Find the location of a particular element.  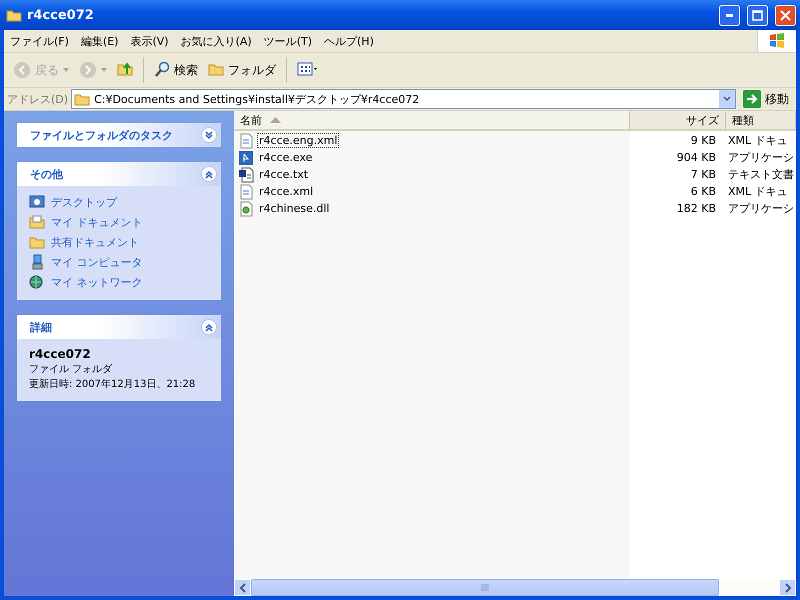

scroll-right-button is located at coordinates (787, 587).